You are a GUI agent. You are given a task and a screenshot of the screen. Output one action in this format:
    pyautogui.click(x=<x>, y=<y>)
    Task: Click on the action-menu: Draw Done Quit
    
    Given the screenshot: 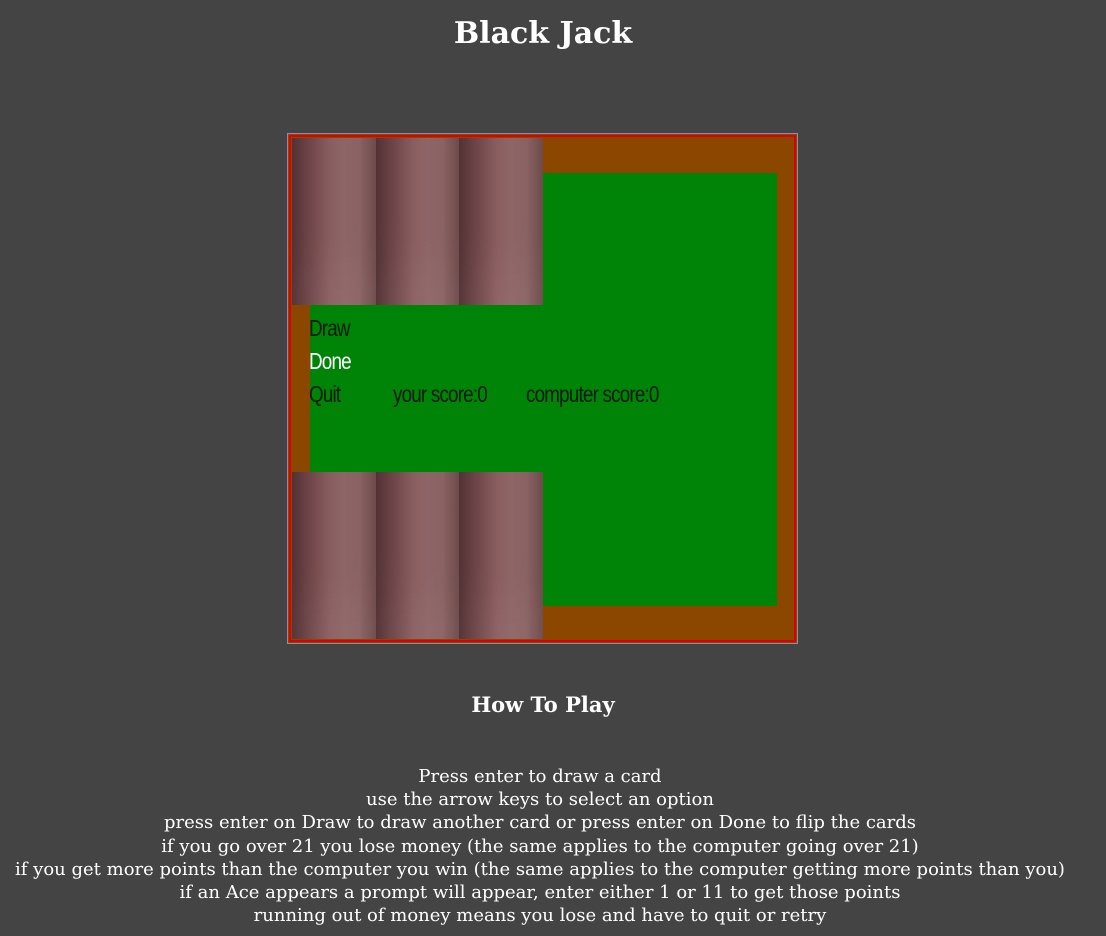 What is the action you would take?
    pyautogui.click(x=330, y=361)
    